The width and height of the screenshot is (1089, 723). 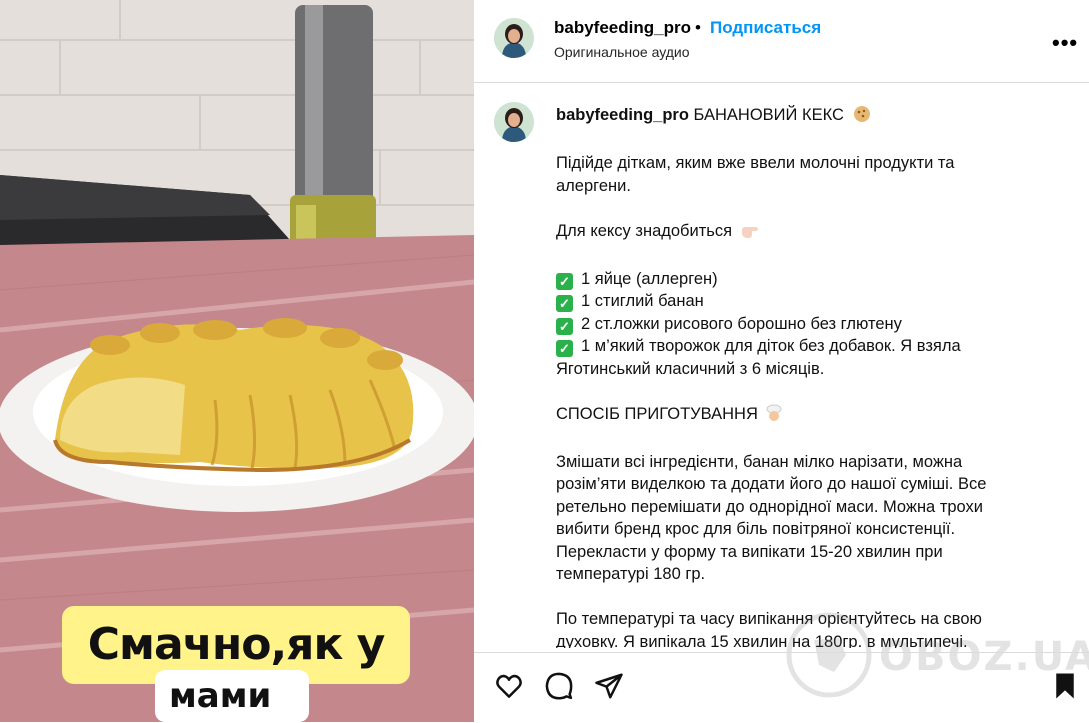 What do you see at coordinates (862, 117) in the screenshot?
I see `cookie-emoji-icon` at bounding box center [862, 117].